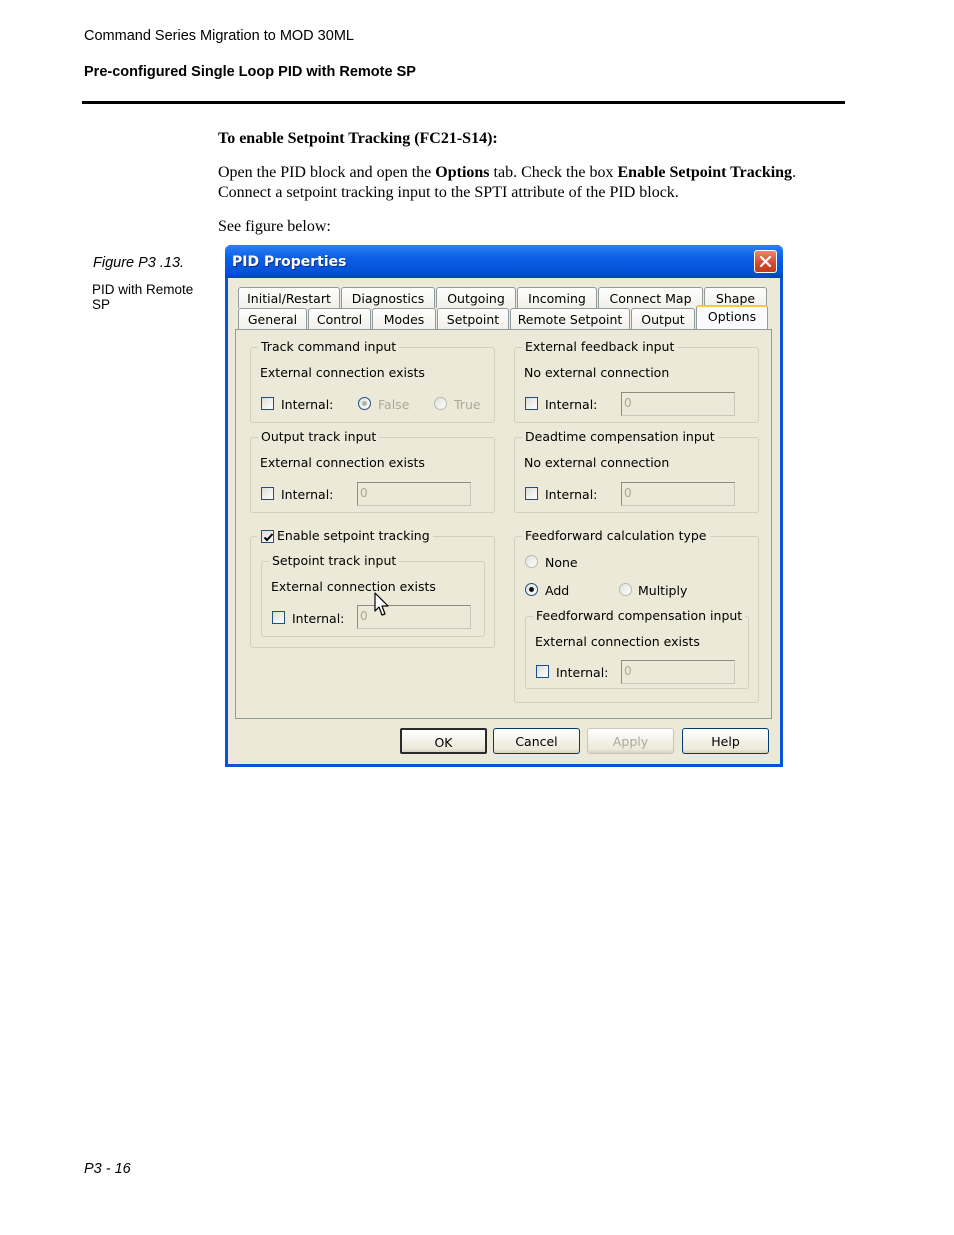 This screenshot has height=1235, width=954. I want to click on tab-general: General, so click(272, 318).